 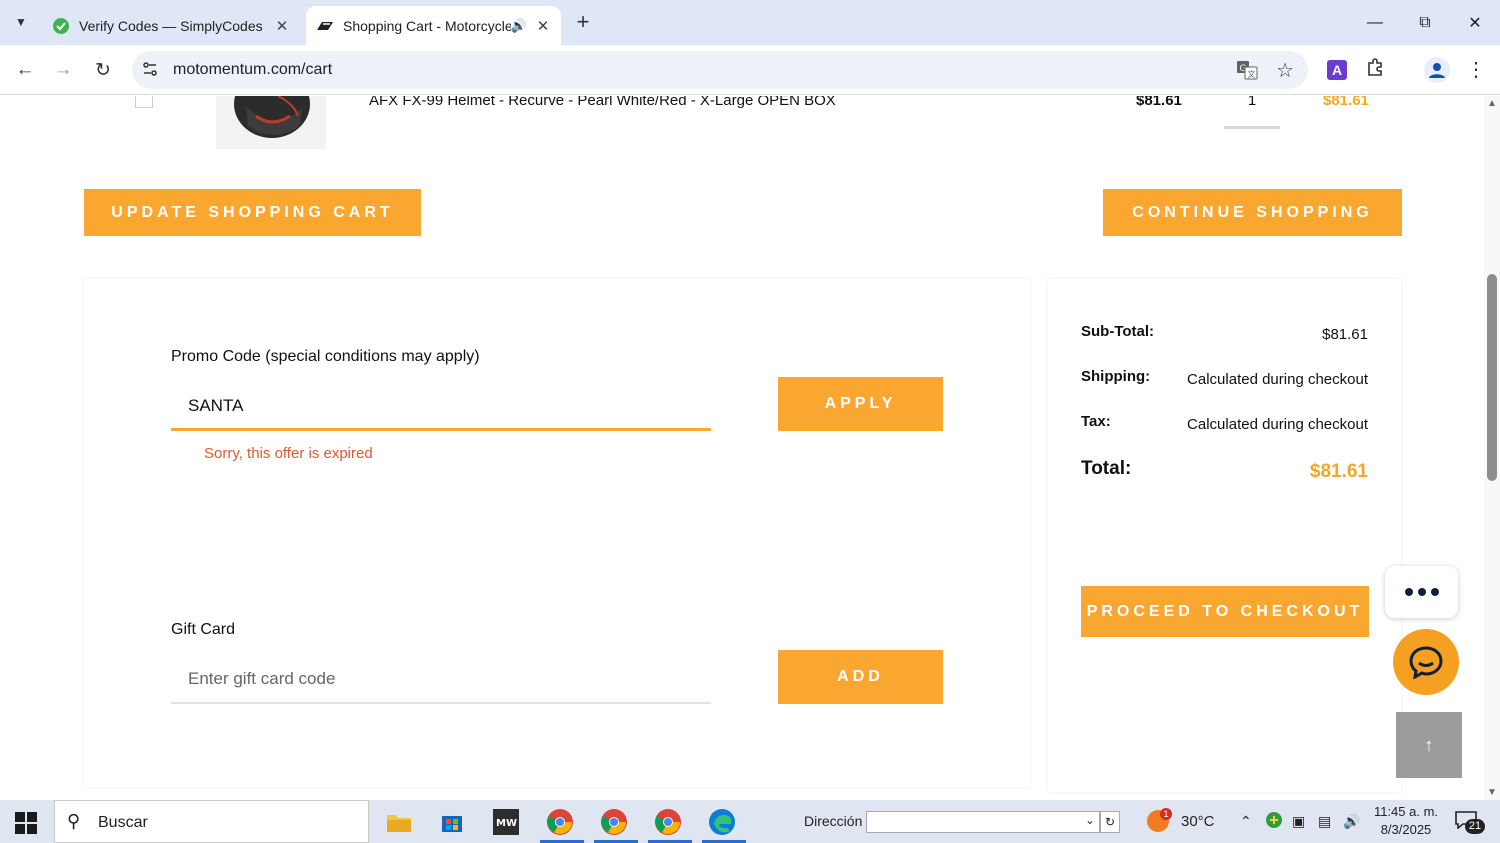 I want to click on translate-icon: G文, so click(x=1247, y=70).